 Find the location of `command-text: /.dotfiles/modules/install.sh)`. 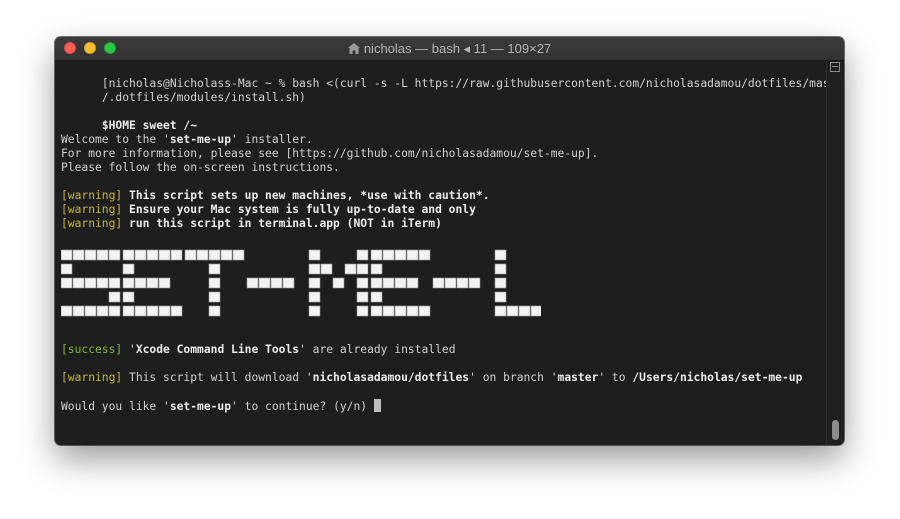

command-text: /.dotfiles/modules/install.sh) is located at coordinates (203, 97).